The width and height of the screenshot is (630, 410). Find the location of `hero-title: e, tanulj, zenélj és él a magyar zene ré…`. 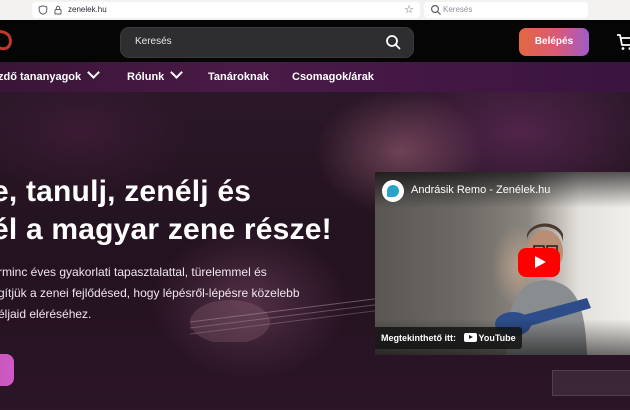

hero-title: e, tanulj, zenélj és él a magyar zene ré… is located at coordinates (166, 212).